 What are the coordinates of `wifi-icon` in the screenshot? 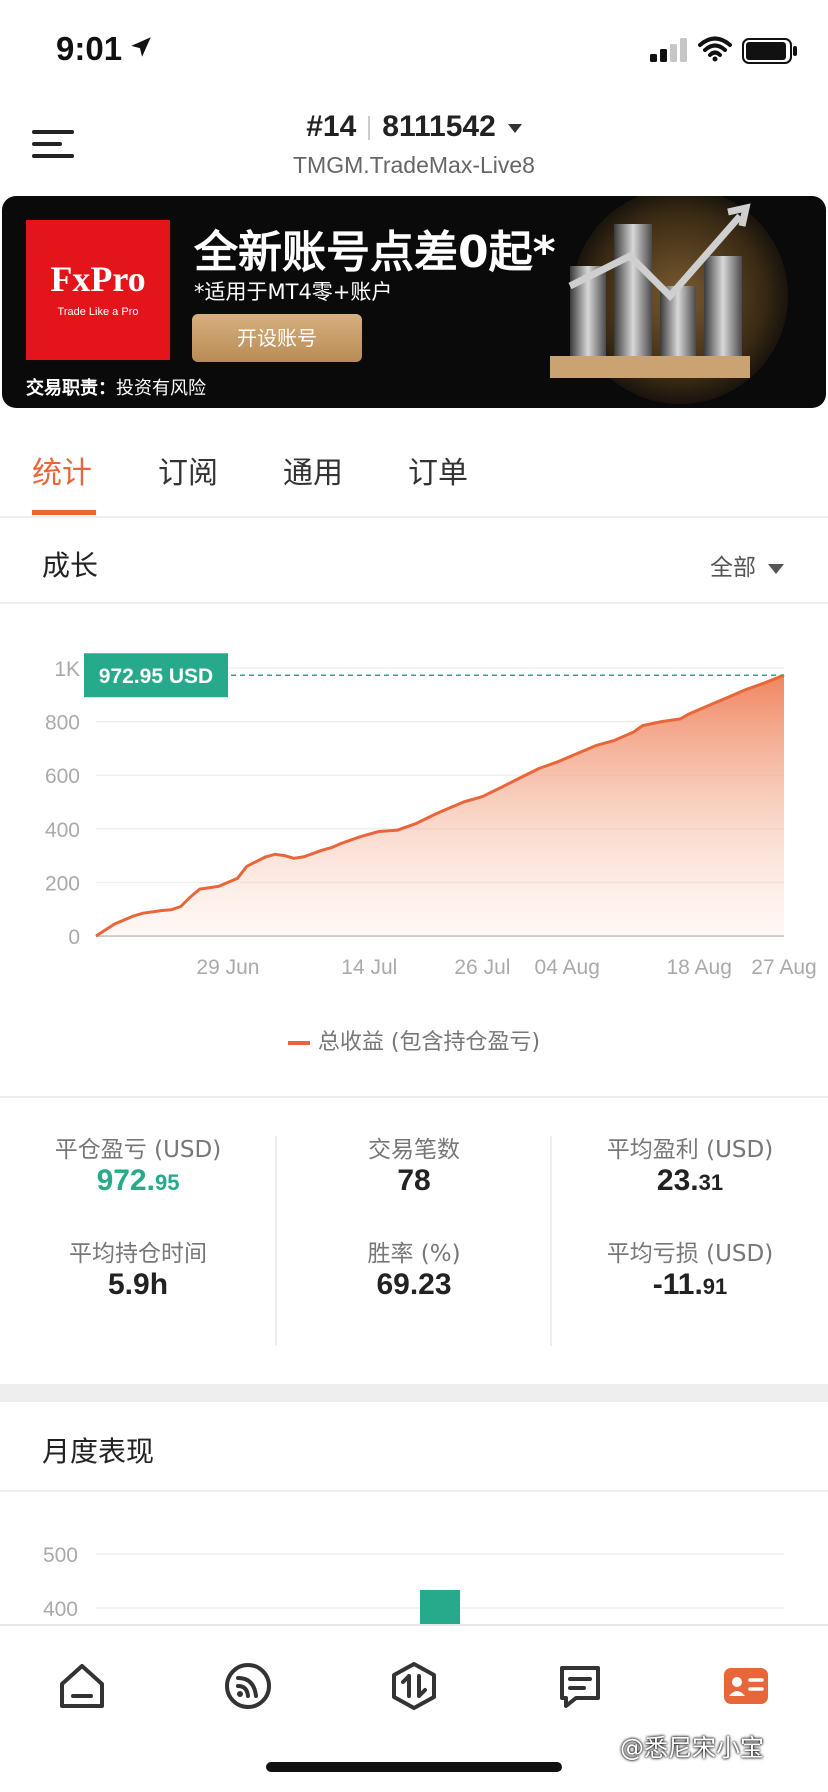 It's located at (715, 49).